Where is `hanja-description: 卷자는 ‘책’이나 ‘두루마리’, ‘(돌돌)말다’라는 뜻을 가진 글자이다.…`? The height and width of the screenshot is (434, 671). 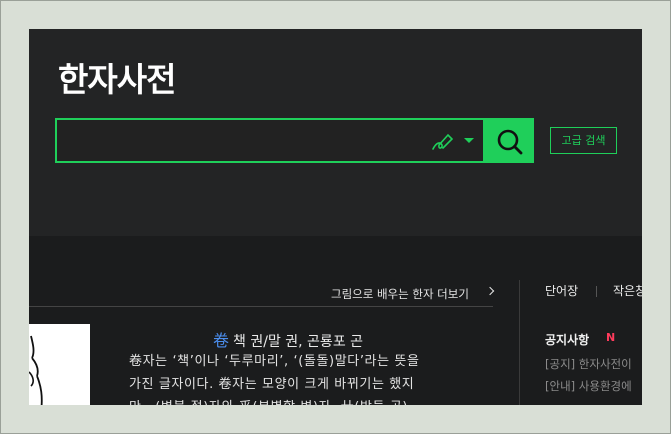 hanja-description: 卷자는 ‘책’이나 ‘두루마리’, ‘(돌돌)말다’라는 뜻을 가진 글자이다.… is located at coordinates (304, 377).